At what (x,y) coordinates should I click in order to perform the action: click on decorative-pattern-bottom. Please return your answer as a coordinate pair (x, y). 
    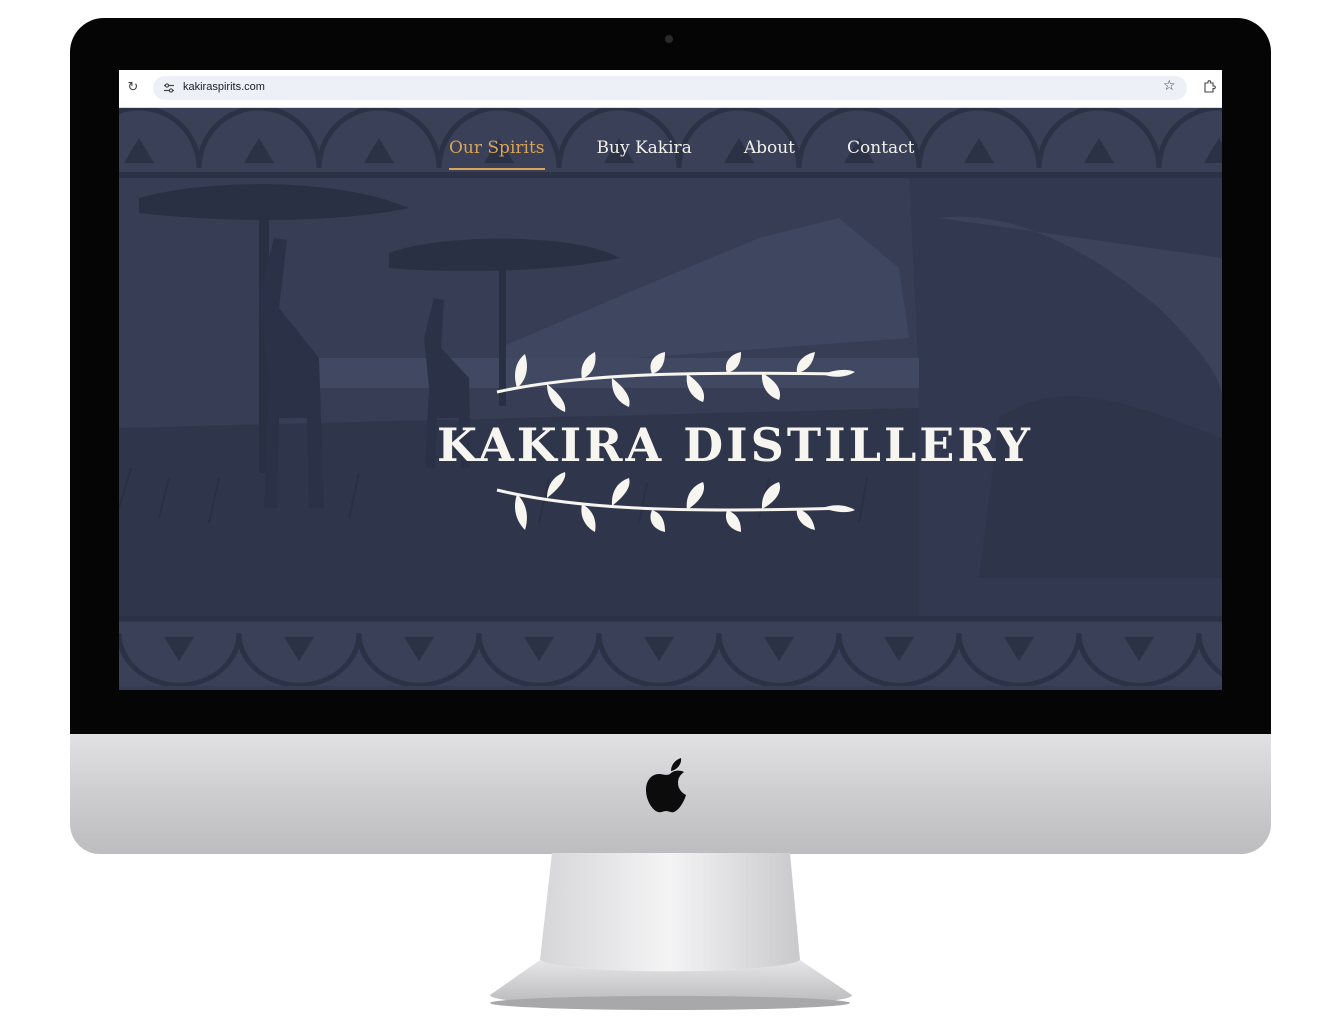
    Looking at the image, I should click on (670, 651).